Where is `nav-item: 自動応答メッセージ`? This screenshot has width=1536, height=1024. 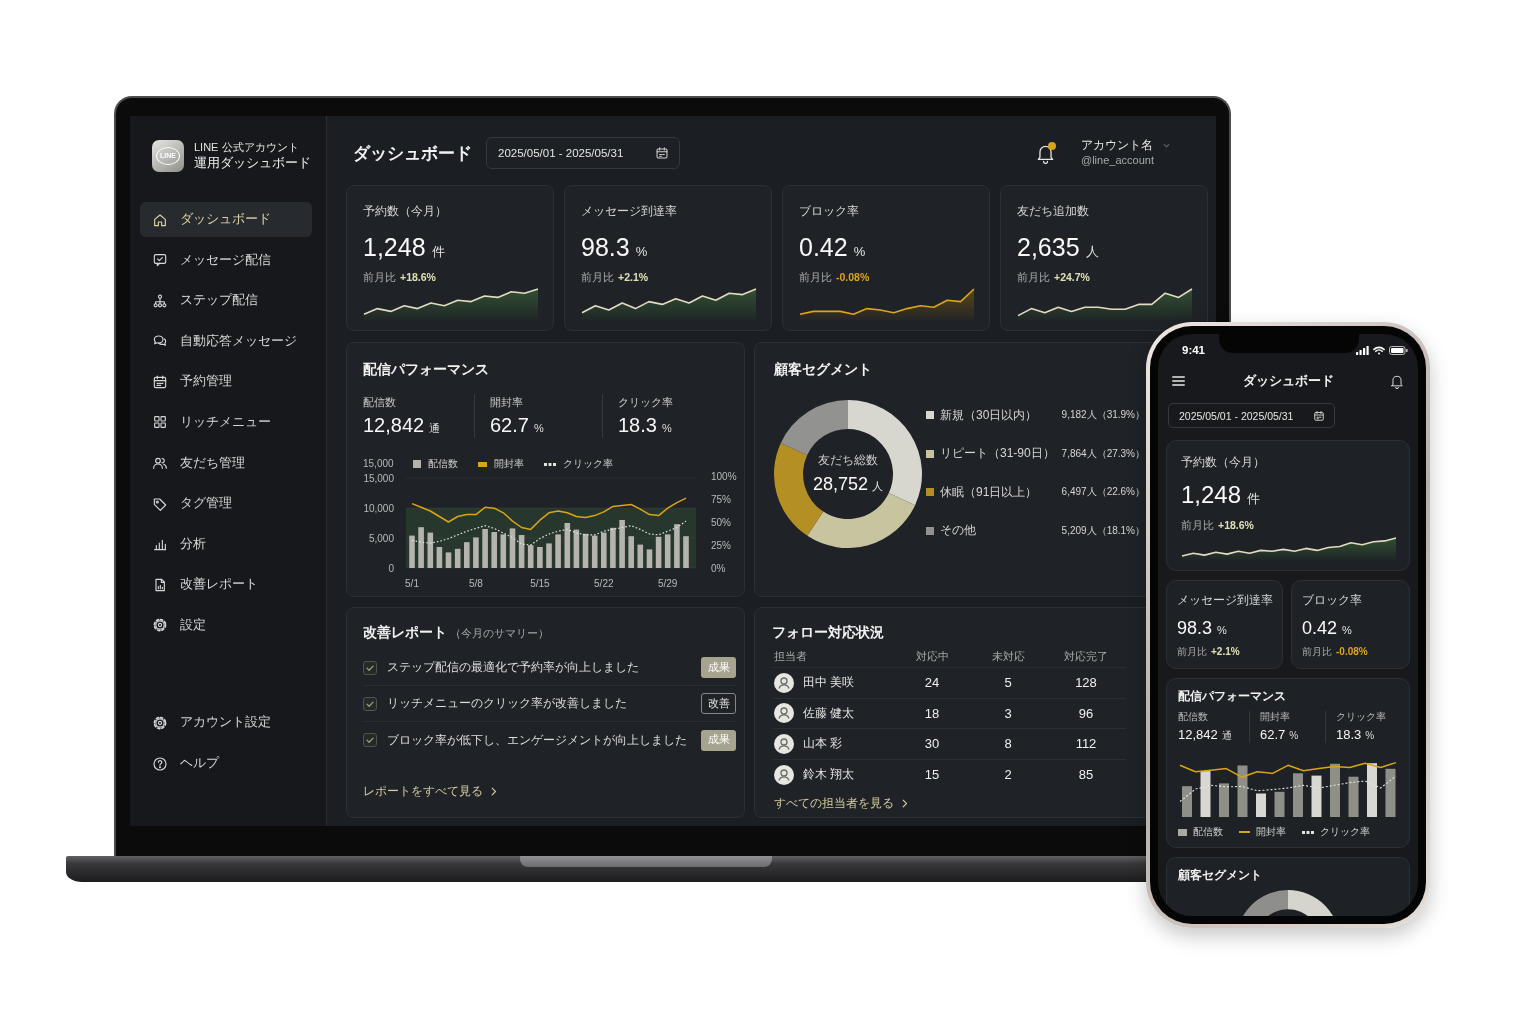
nav-item: 自動応答メッセージ is located at coordinates (226, 341).